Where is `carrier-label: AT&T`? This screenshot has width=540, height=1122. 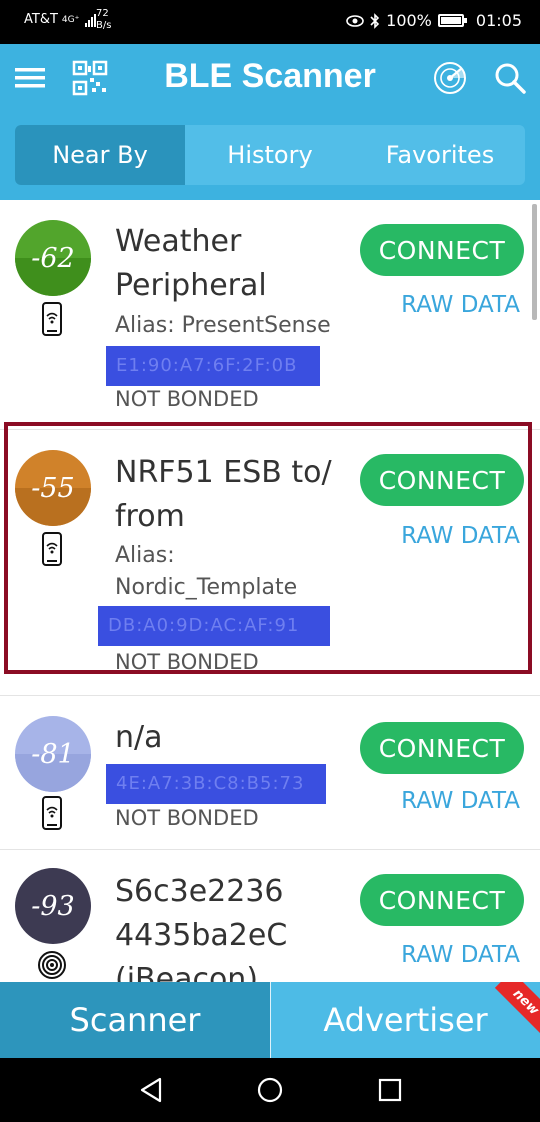
carrier-label: AT&T is located at coordinates (41, 19).